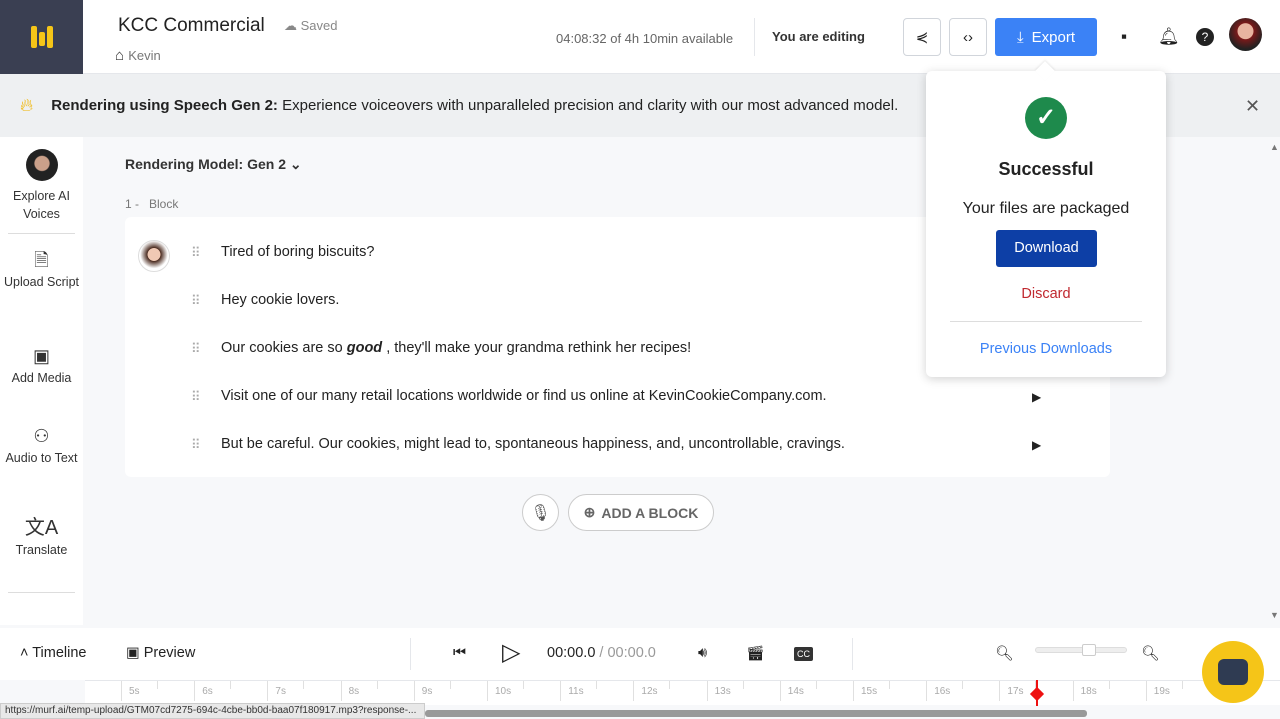 Image resolution: width=1280 pixels, height=719 pixels. I want to click on ruler-label: 18s, so click(1088, 691).